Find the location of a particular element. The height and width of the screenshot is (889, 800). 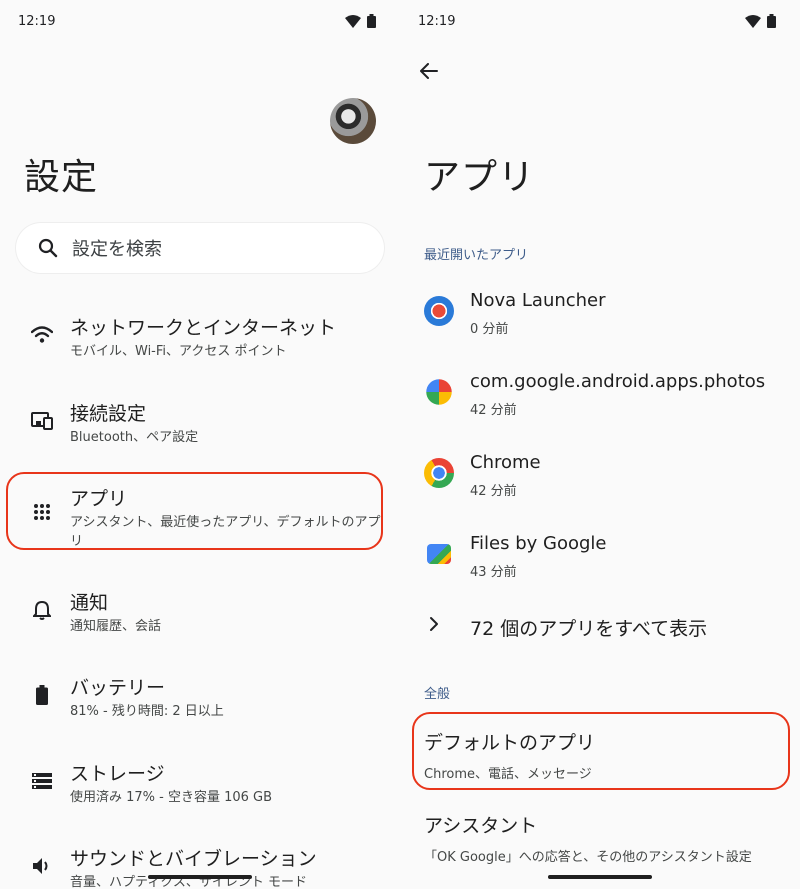

assistant-title: アシスタント is located at coordinates (481, 826).